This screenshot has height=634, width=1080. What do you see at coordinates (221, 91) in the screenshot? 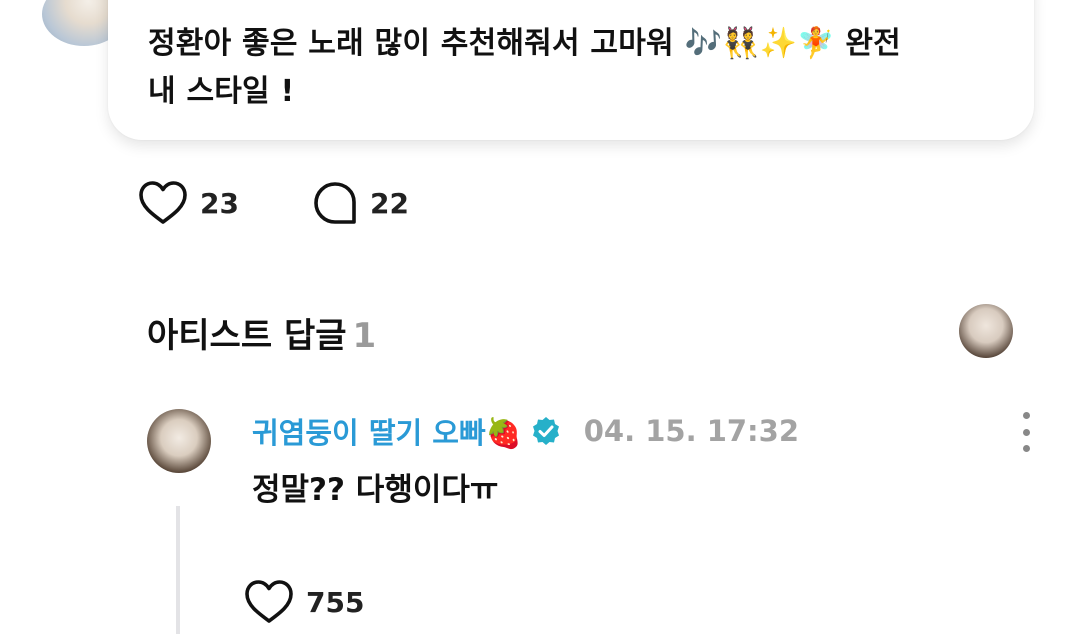
I see `post-text-line-2: 내 스타일 !` at bounding box center [221, 91].